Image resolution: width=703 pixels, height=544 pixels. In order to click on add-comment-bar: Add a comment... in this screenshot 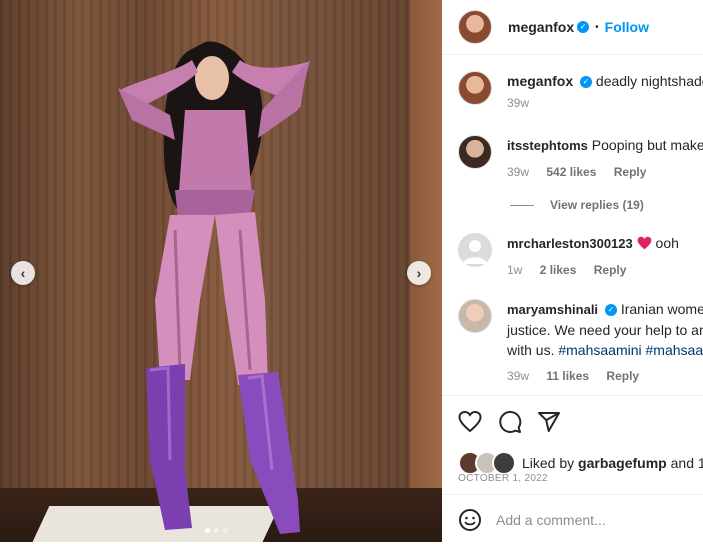, I will do `click(572, 519)`.